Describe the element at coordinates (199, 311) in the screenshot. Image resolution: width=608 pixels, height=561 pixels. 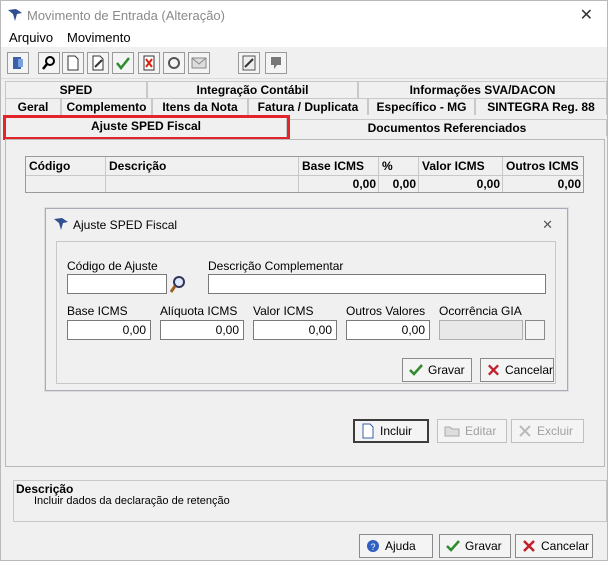
I see `aliquota-label: Alíquota ICMS` at that location.